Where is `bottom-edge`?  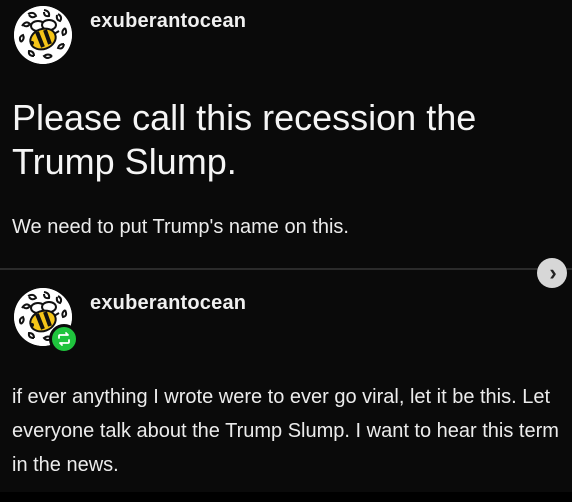
bottom-edge is located at coordinates (286, 497).